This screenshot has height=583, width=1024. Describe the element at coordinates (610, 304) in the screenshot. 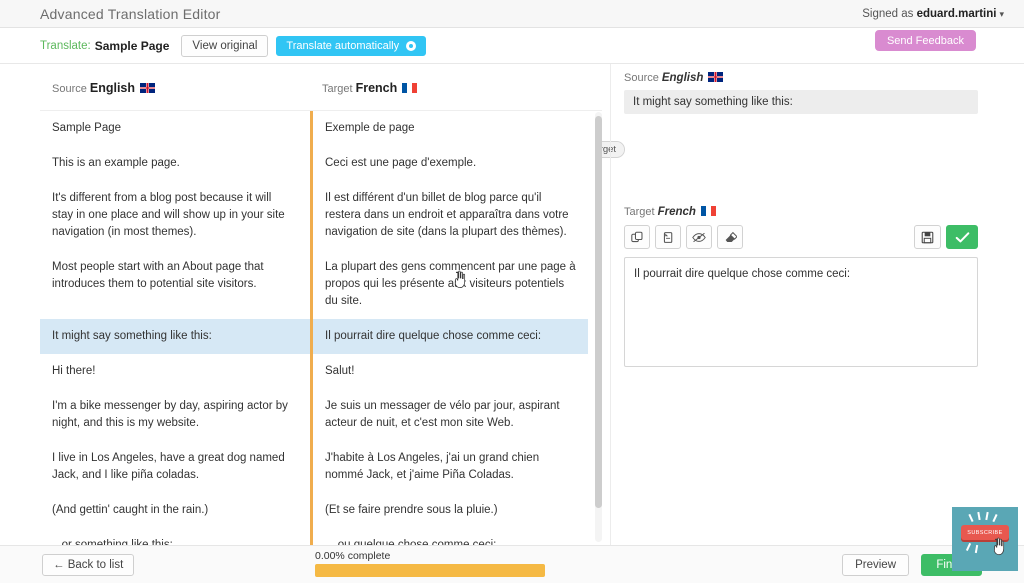

I see `panel-divider` at that location.